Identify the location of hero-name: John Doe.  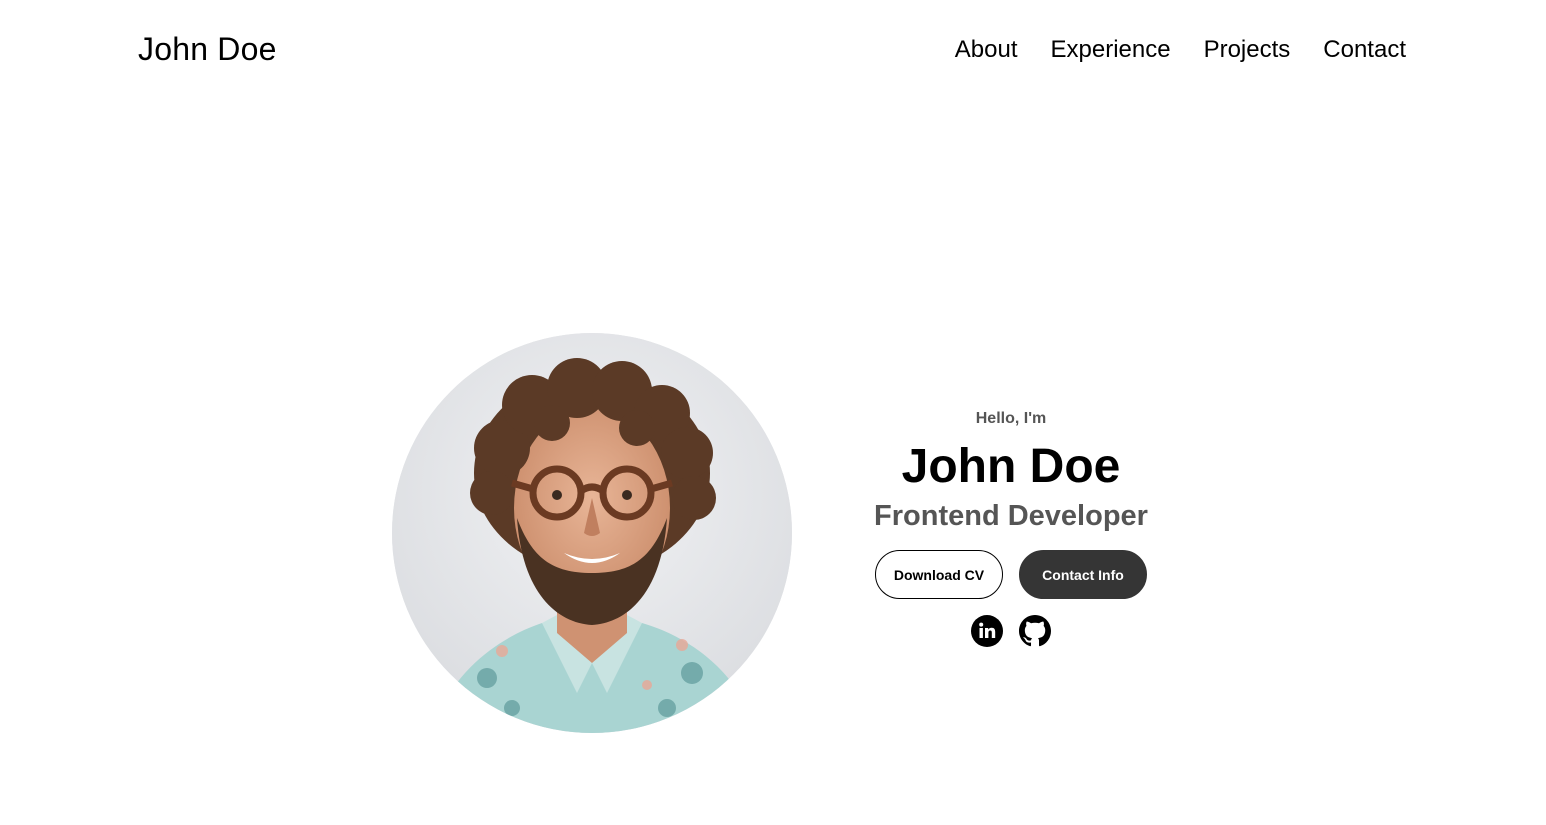
(1011, 466).